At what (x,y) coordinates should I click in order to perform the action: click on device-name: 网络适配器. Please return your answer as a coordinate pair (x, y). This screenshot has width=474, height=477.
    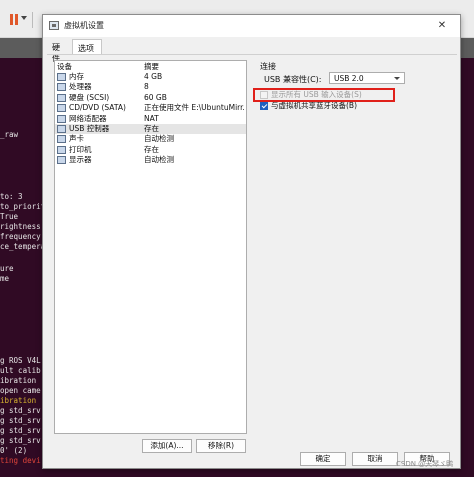
    Looking at the image, I should click on (88, 118).